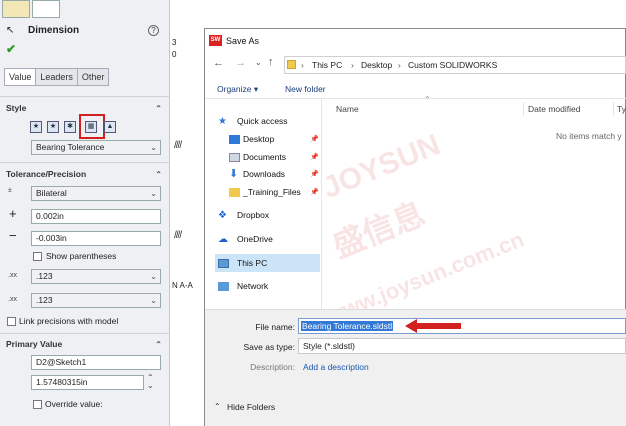  I want to click on dimension-value-input: 1.57480315in, so click(87, 382).